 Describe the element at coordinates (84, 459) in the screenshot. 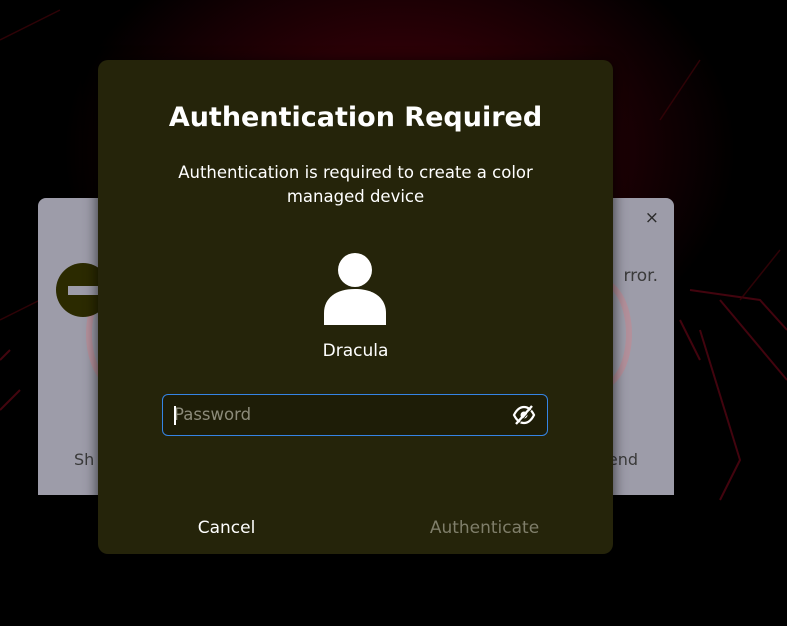

I see `background-dialog-left-button: Sh` at that location.